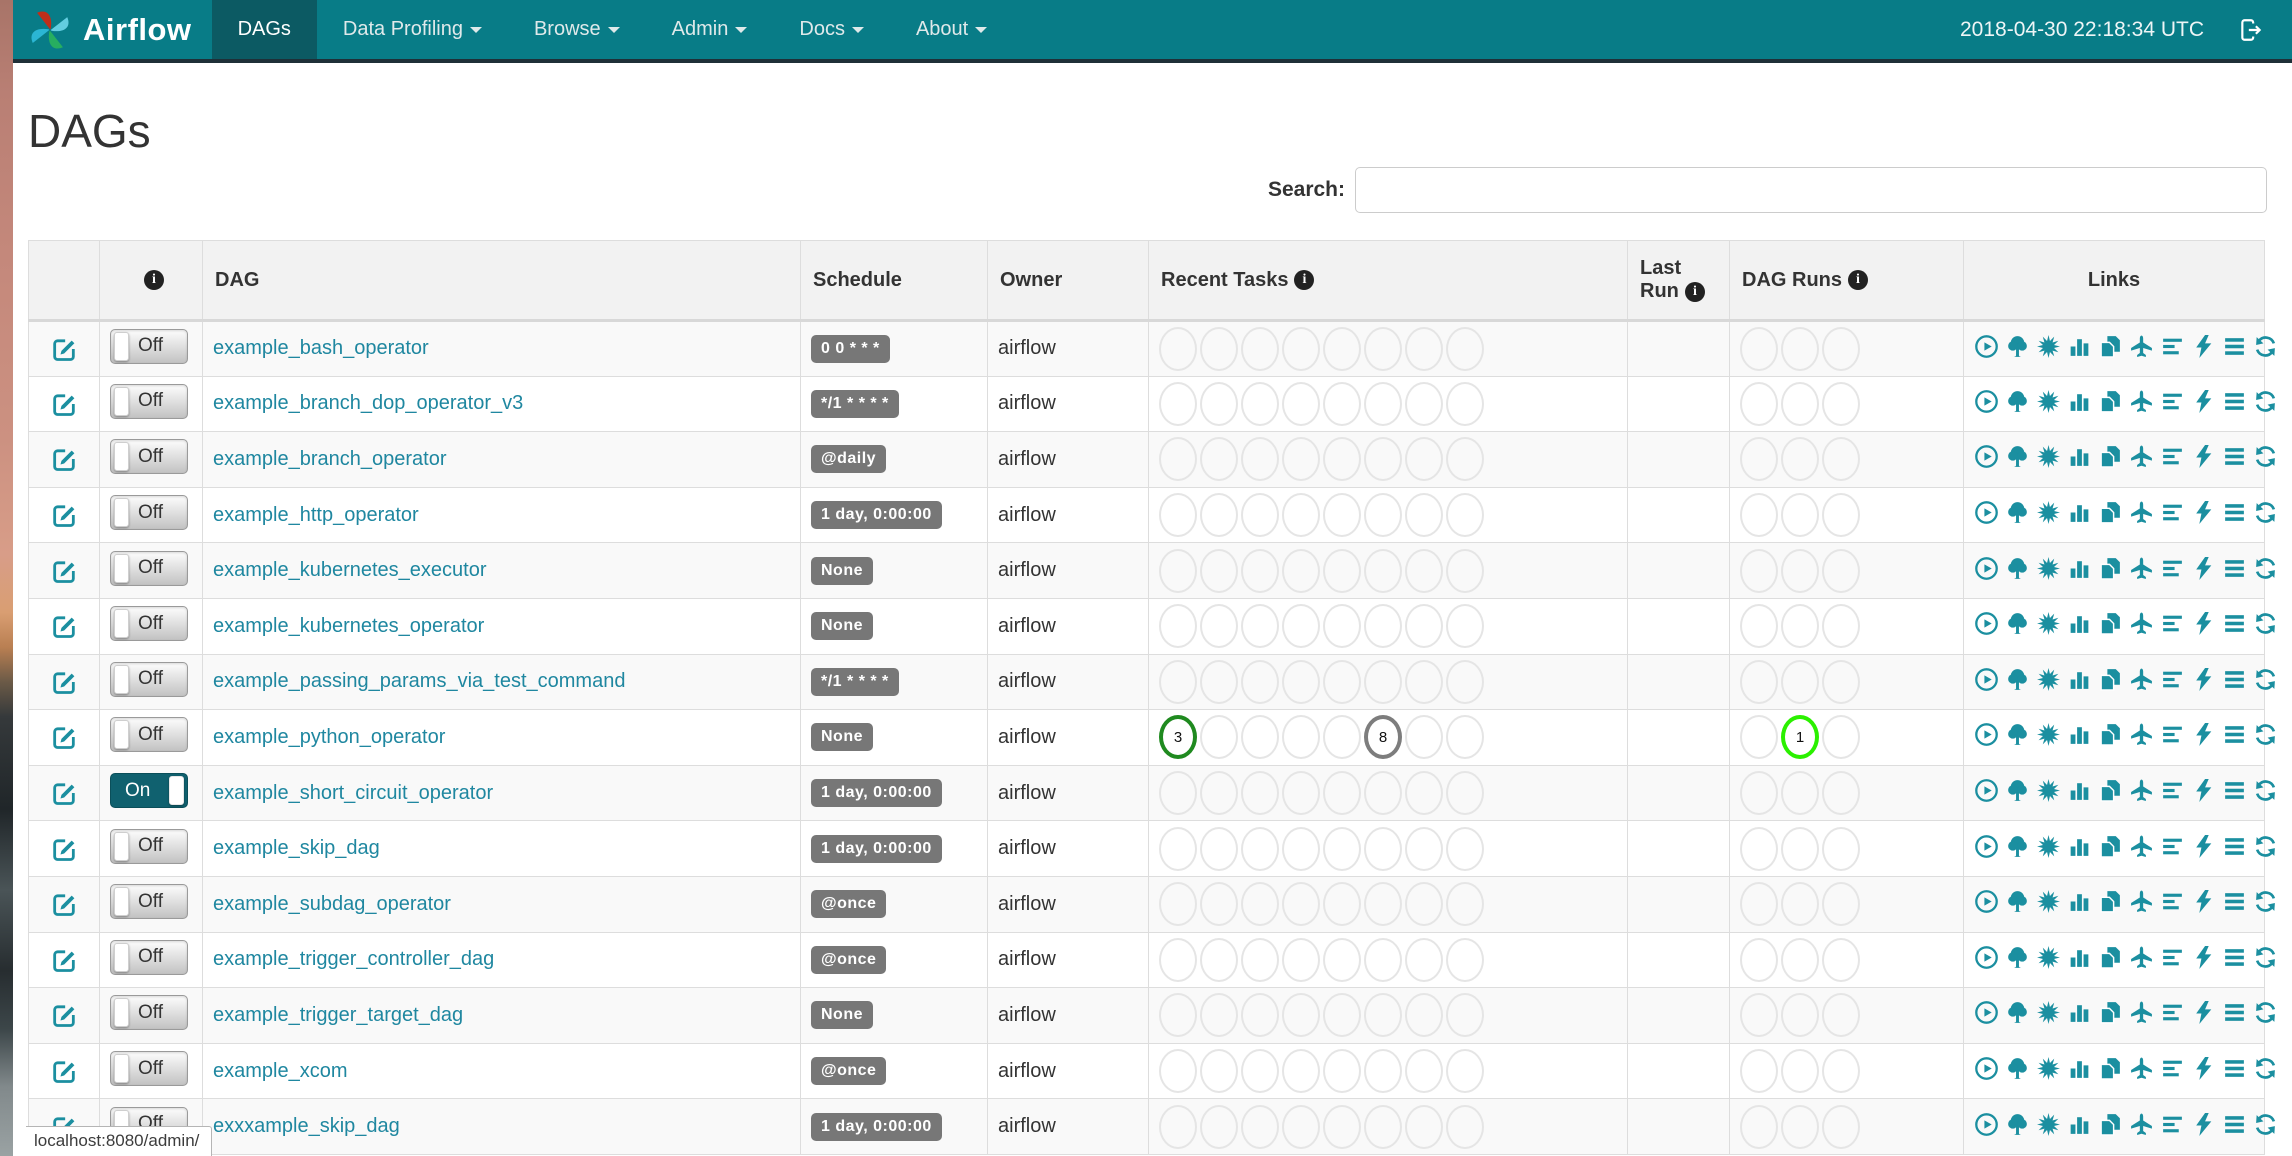 This screenshot has width=2292, height=1156. I want to click on dag-link: example_http_operator, so click(316, 515).